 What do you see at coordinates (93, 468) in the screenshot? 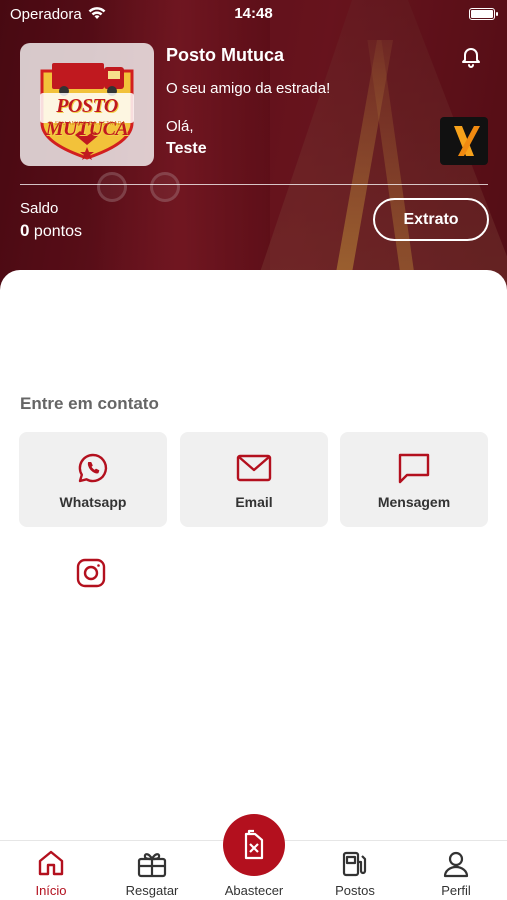
I see `whatsapp-icon` at bounding box center [93, 468].